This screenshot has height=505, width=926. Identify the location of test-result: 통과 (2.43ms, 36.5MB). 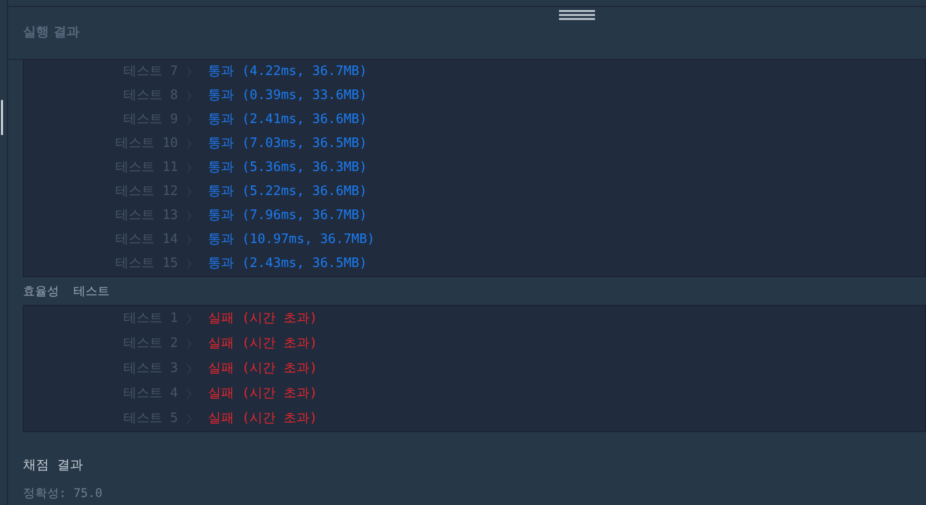
(288, 264).